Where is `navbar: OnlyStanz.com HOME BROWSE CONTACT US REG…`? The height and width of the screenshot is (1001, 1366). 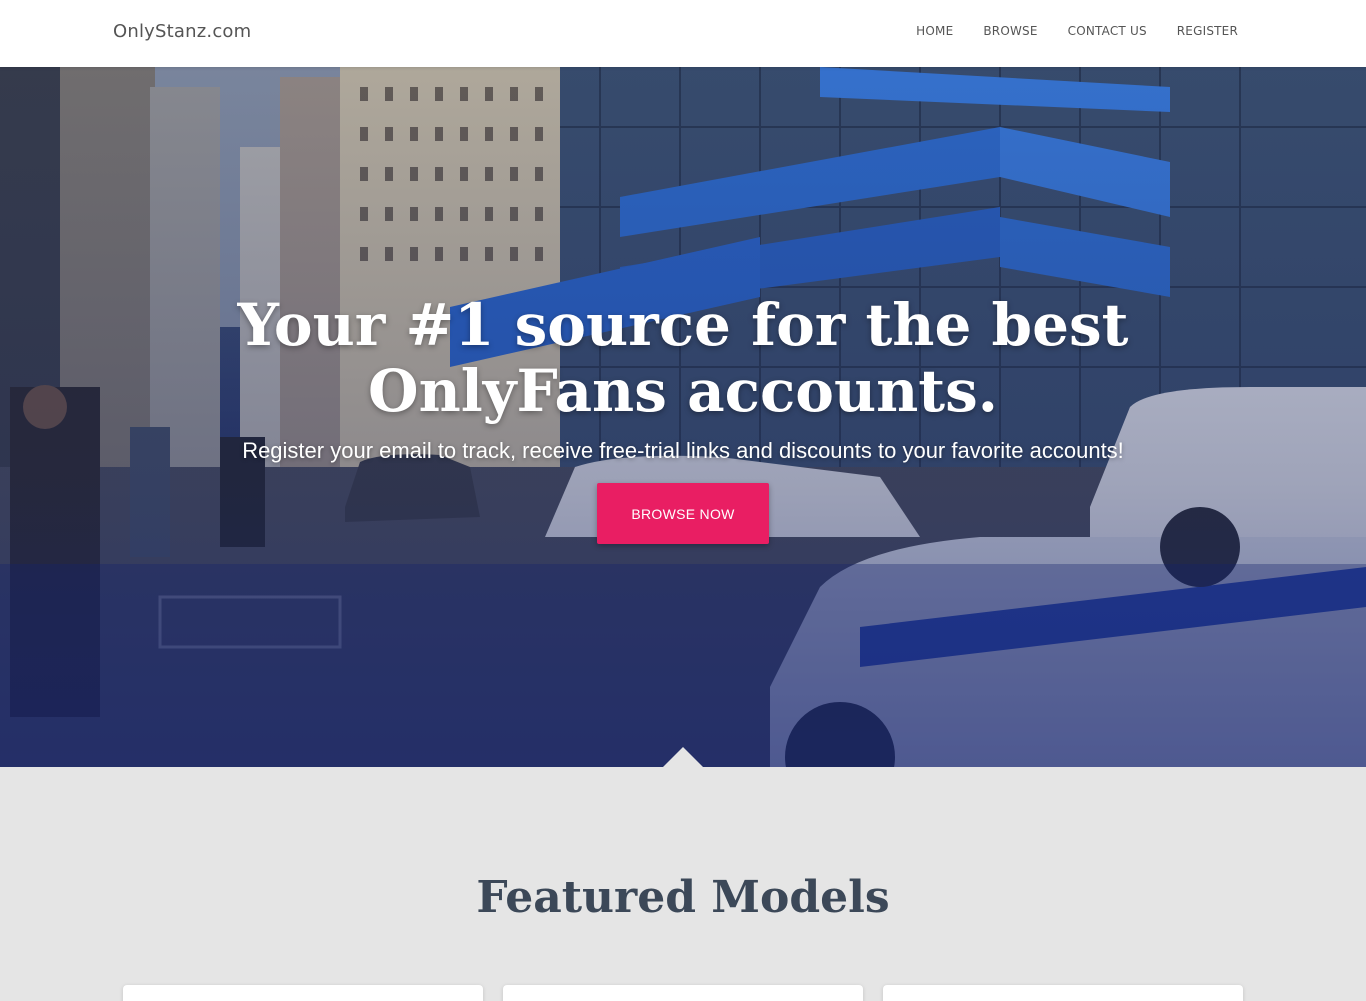 navbar: OnlyStanz.com HOME BROWSE CONTACT US REG… is located at coordinates (683, 33).